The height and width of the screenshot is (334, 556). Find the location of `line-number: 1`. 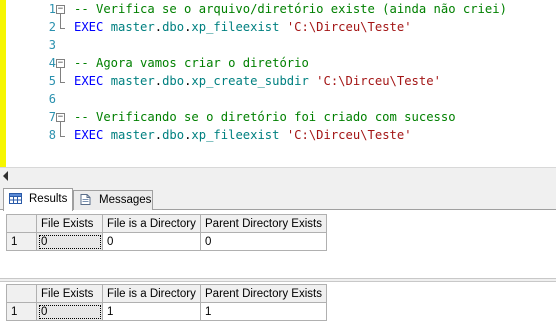

line-number: 1 is located at coordinates (52, 9).